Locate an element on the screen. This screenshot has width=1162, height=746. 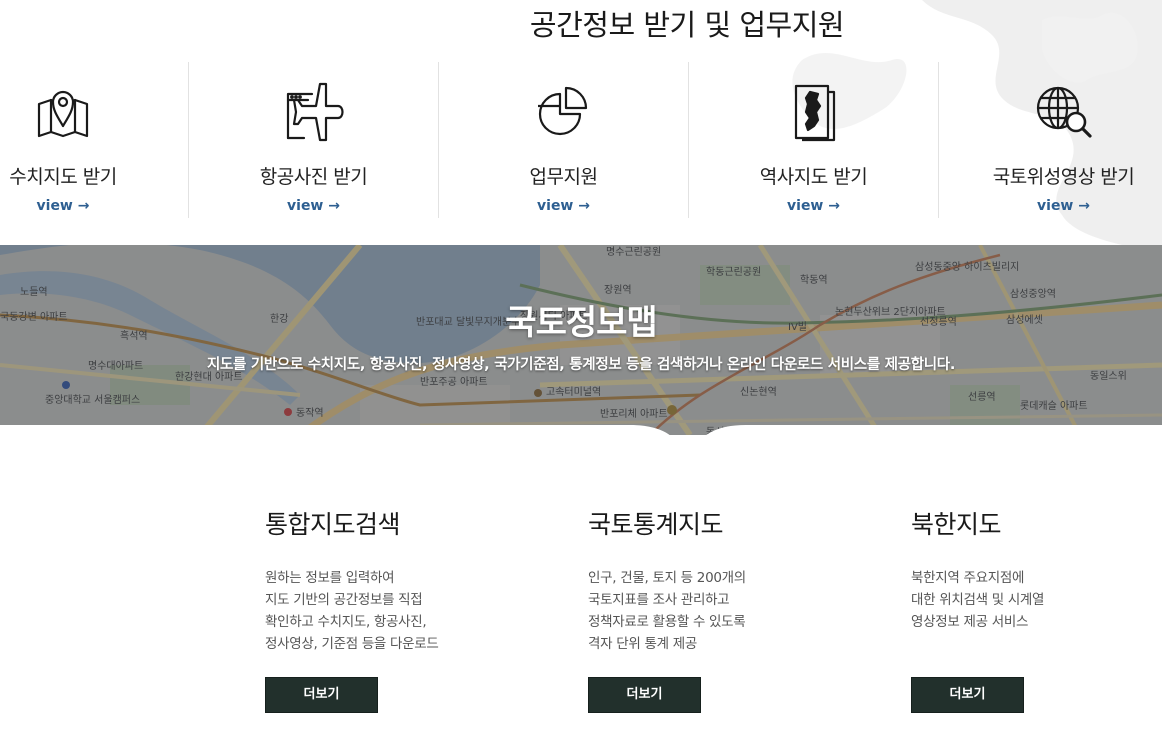
banner-notch is located at coordinates (581, 445).